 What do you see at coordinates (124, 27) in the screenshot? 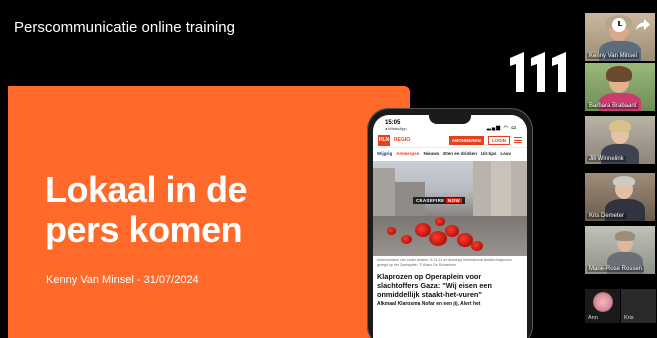
I see `presentation-title: Perscommunicatie online training` at bounding box center [124, 27].